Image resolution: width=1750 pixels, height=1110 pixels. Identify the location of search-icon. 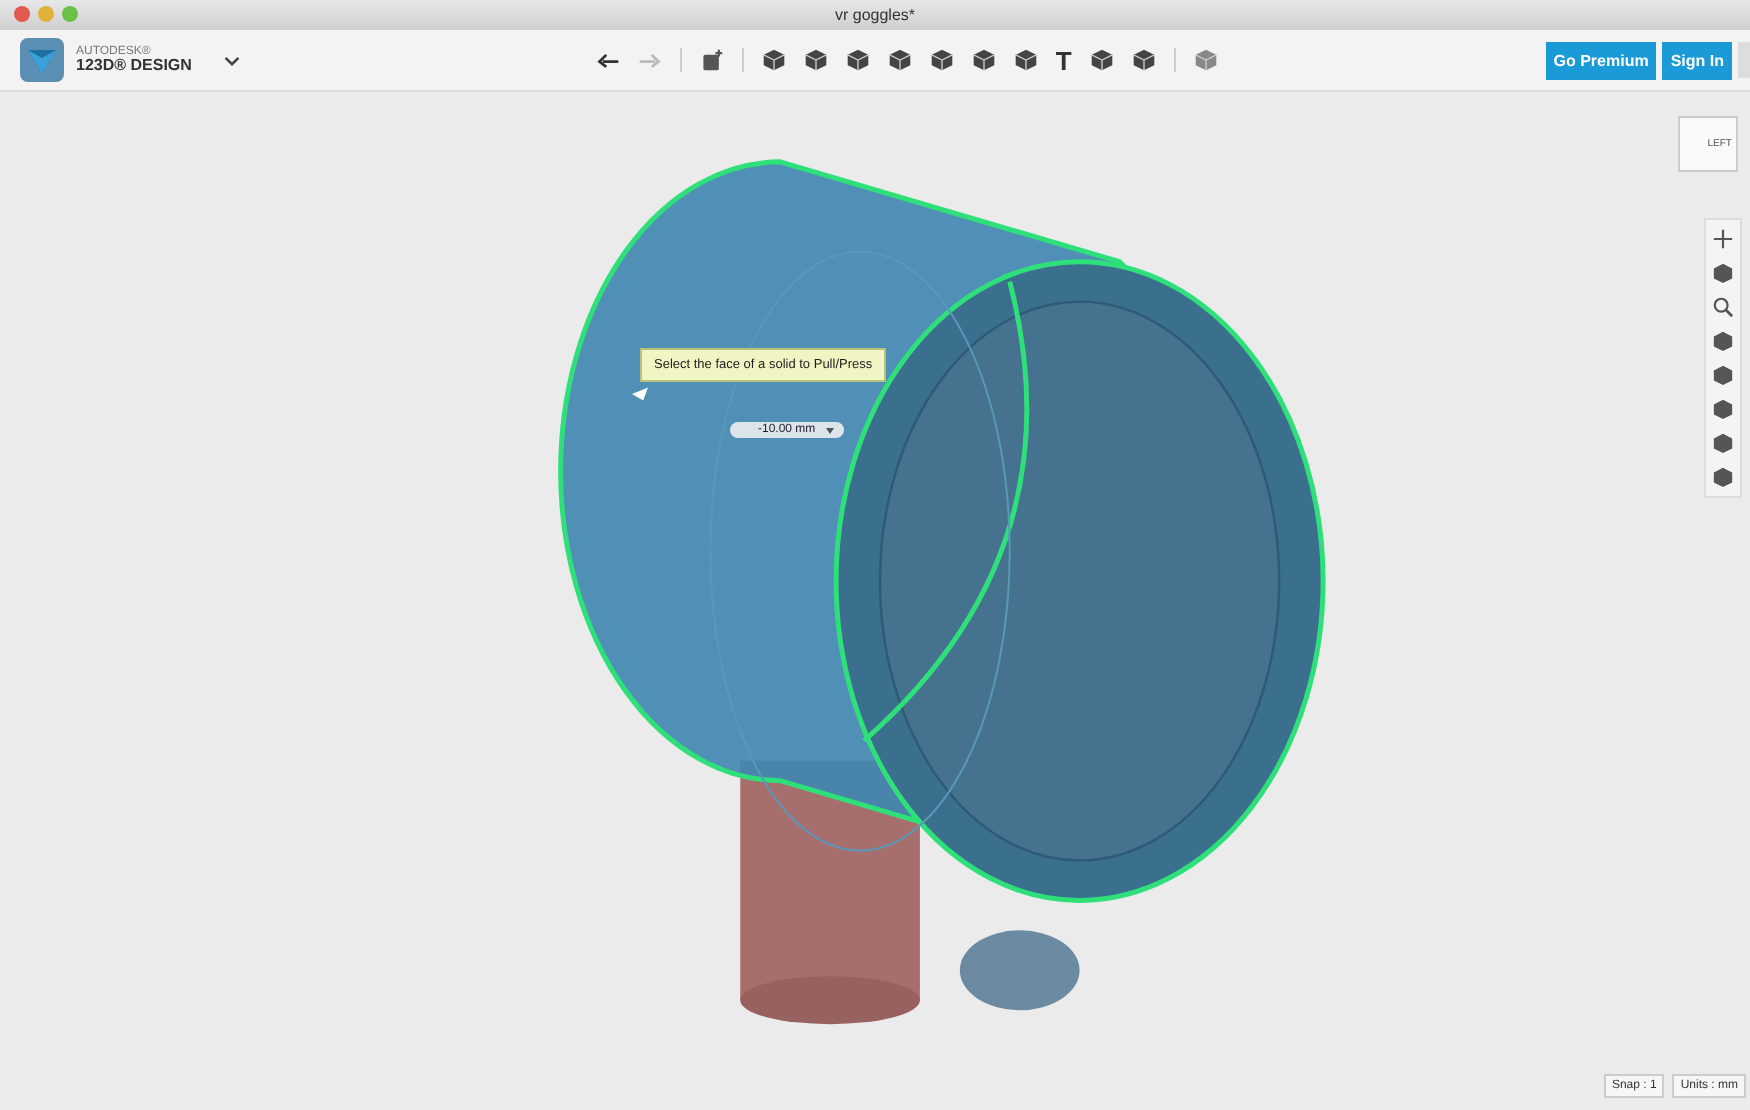
(1723, 307).